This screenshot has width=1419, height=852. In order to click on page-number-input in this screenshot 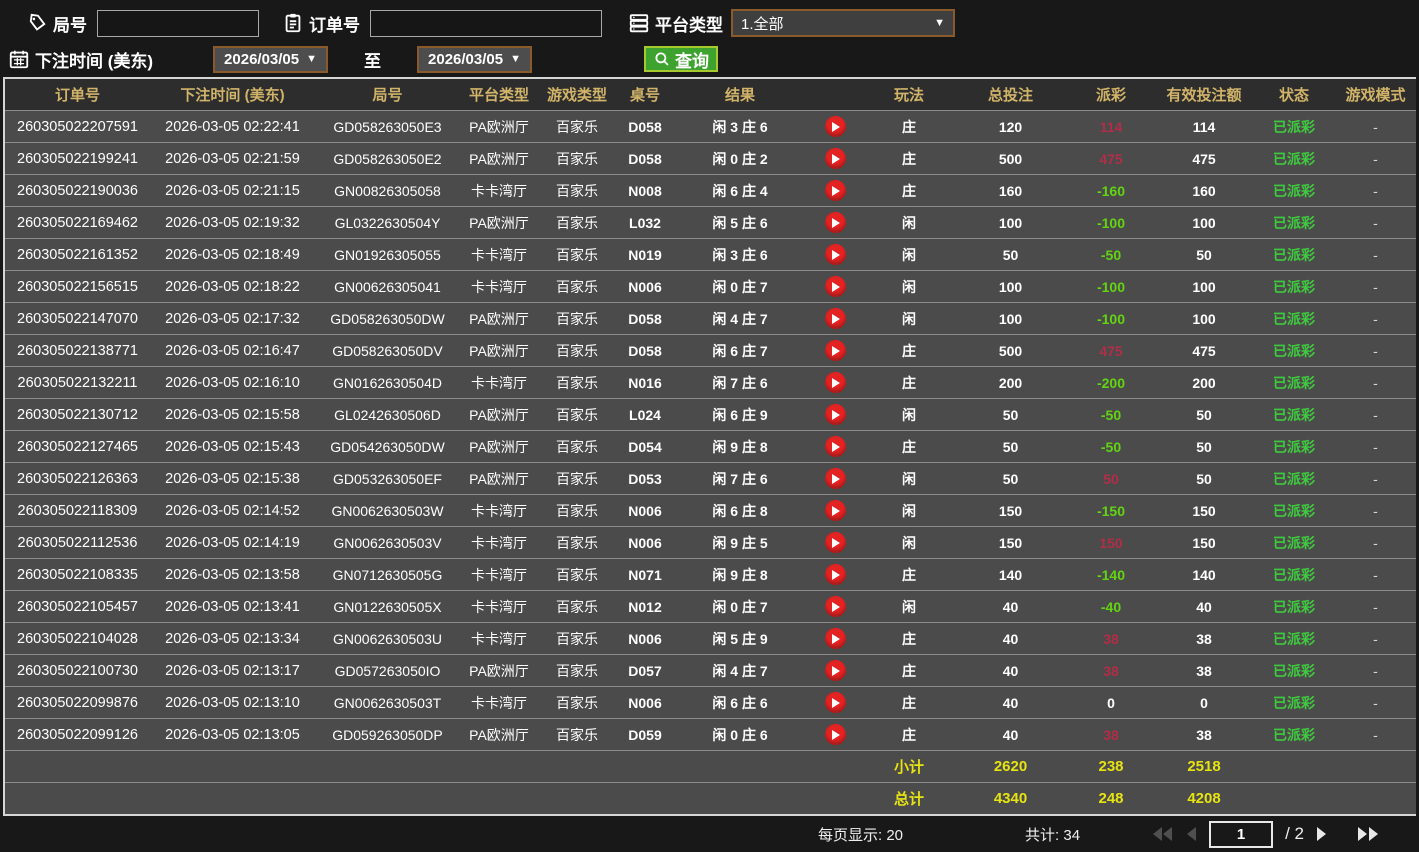, I will do `click(1241, 834)`.